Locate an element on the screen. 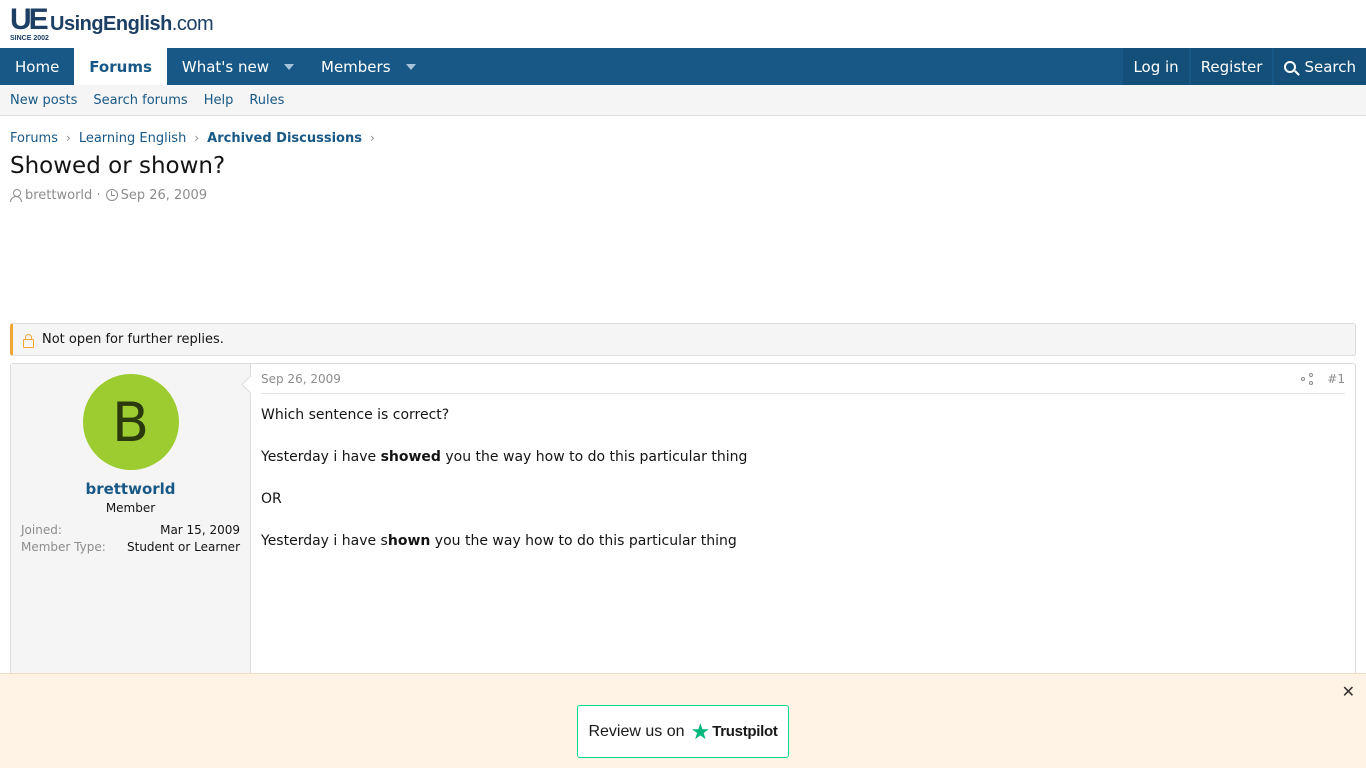  search-button: Search is located at coordinates (1320, 66).